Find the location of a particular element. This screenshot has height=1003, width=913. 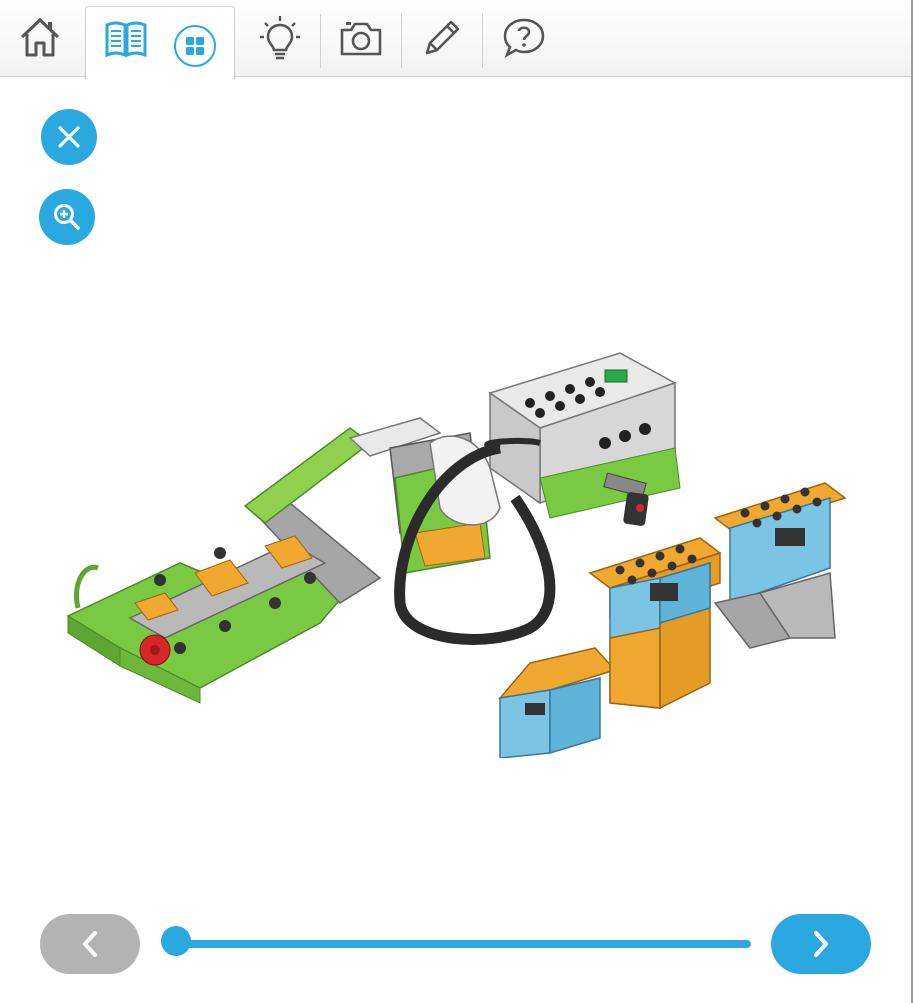

next-step-button is located at coordinates (821, 944).